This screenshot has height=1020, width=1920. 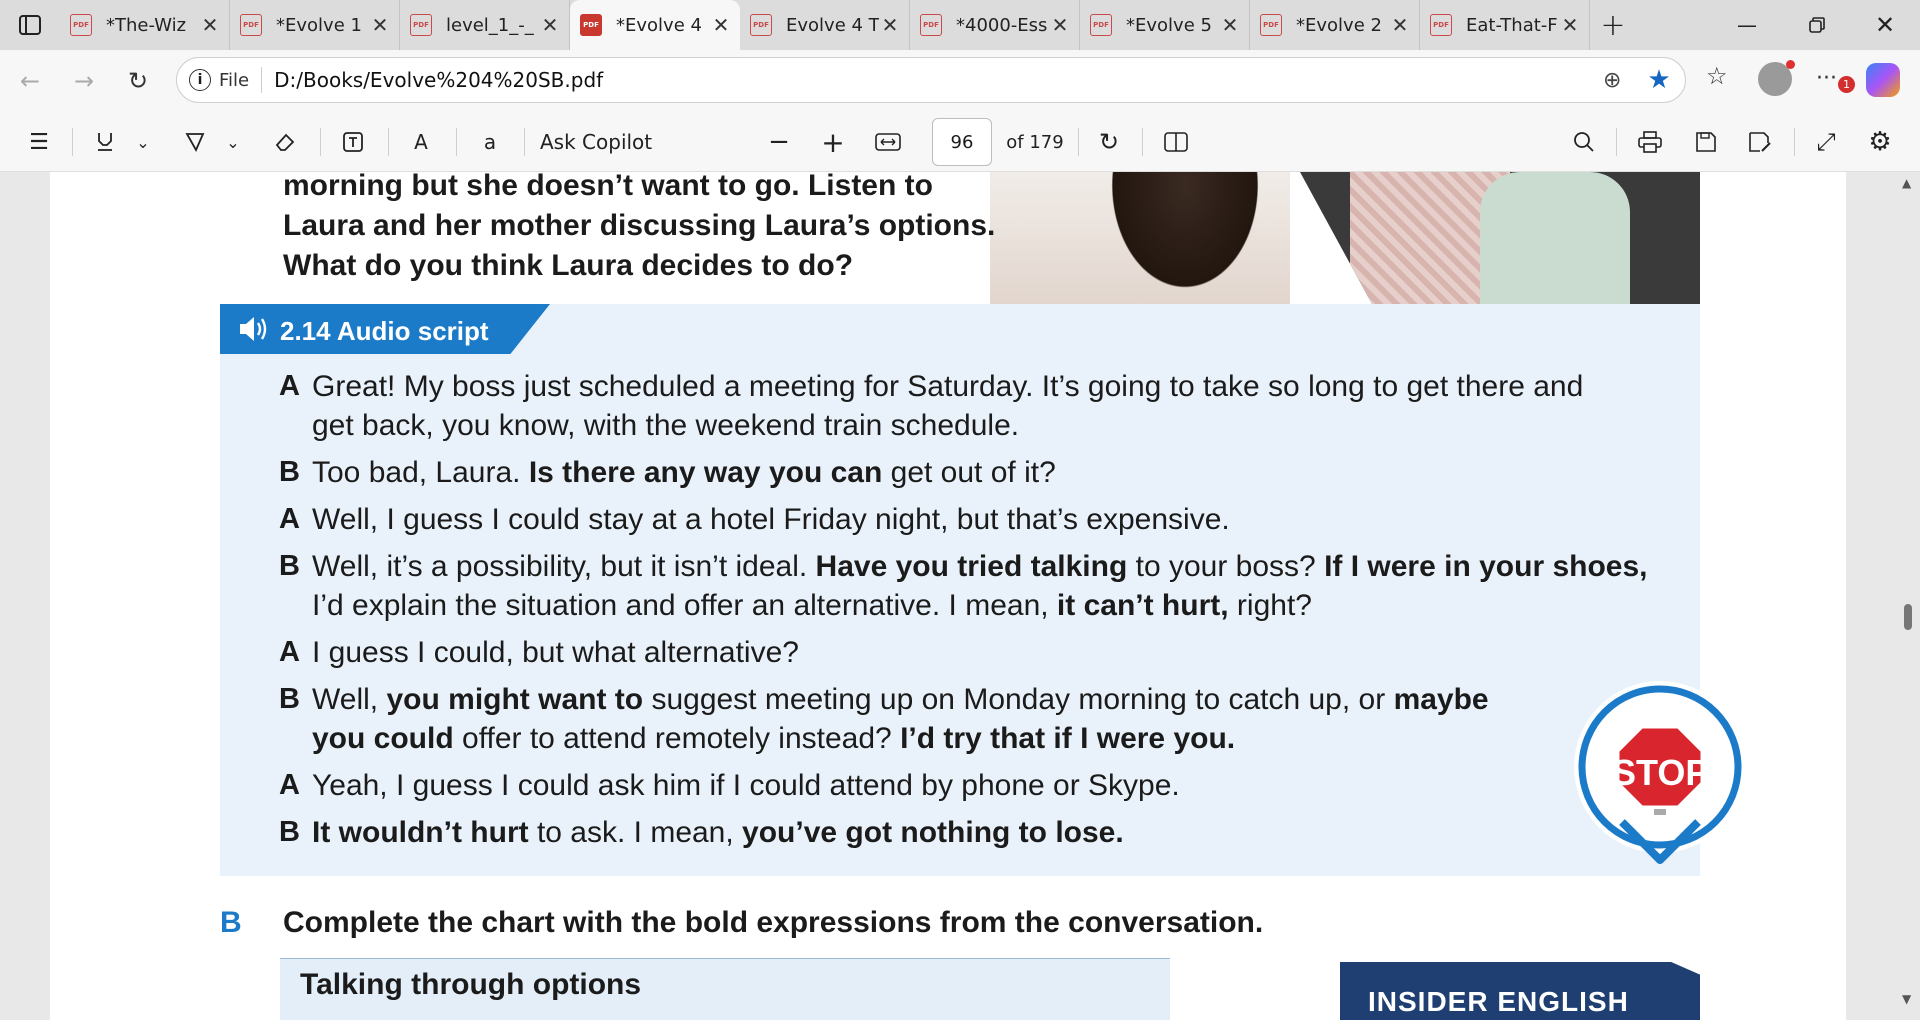 What do you see at coordinates (1885, 25) in the screenshot?
I see `close-window-button: ✕` at bounding box center [1885, 25].